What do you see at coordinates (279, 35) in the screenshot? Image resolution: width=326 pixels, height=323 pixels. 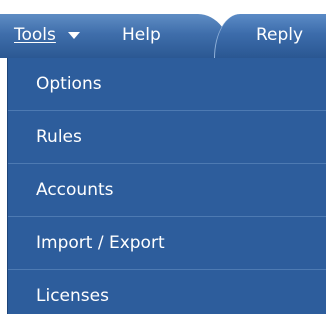 I see `tab-reply-label: Reply` at bounding box center [279, 35].